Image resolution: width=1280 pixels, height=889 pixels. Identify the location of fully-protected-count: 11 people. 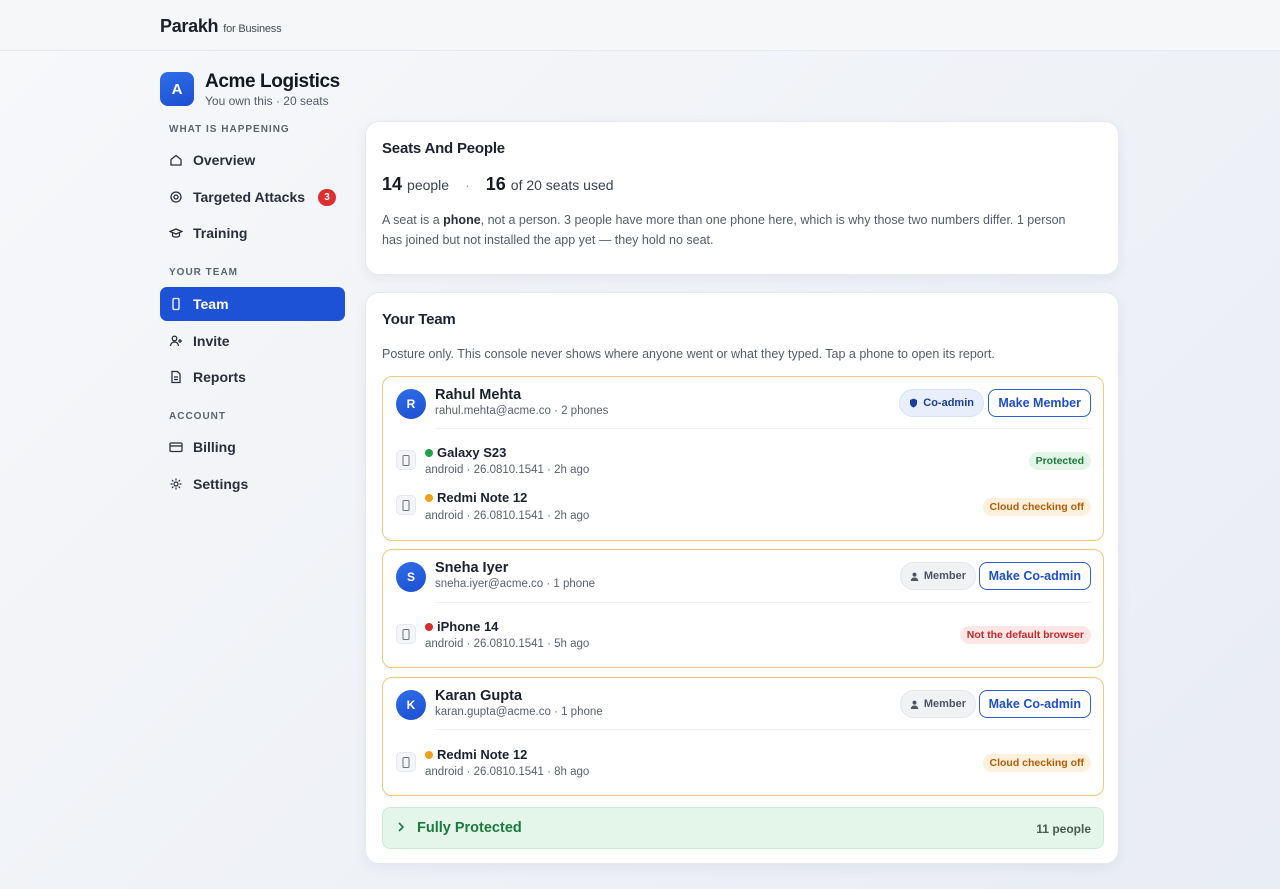
(1063, 829).